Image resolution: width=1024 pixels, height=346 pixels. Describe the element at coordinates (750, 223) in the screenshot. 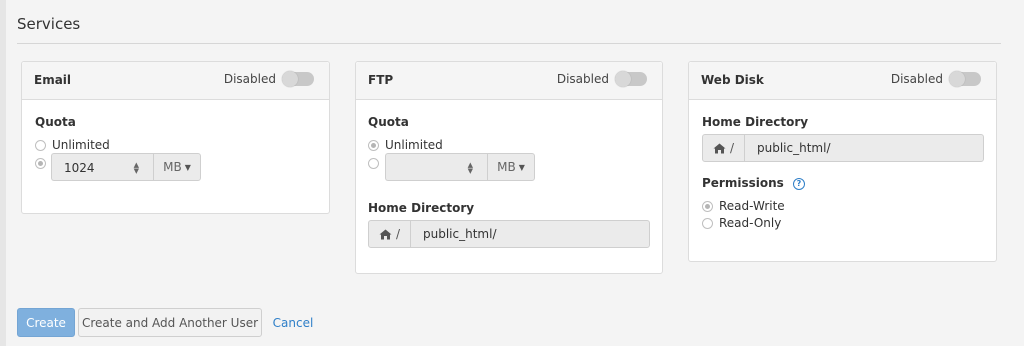

I see `webdisk-read-only-label: Read-Only` at that location.